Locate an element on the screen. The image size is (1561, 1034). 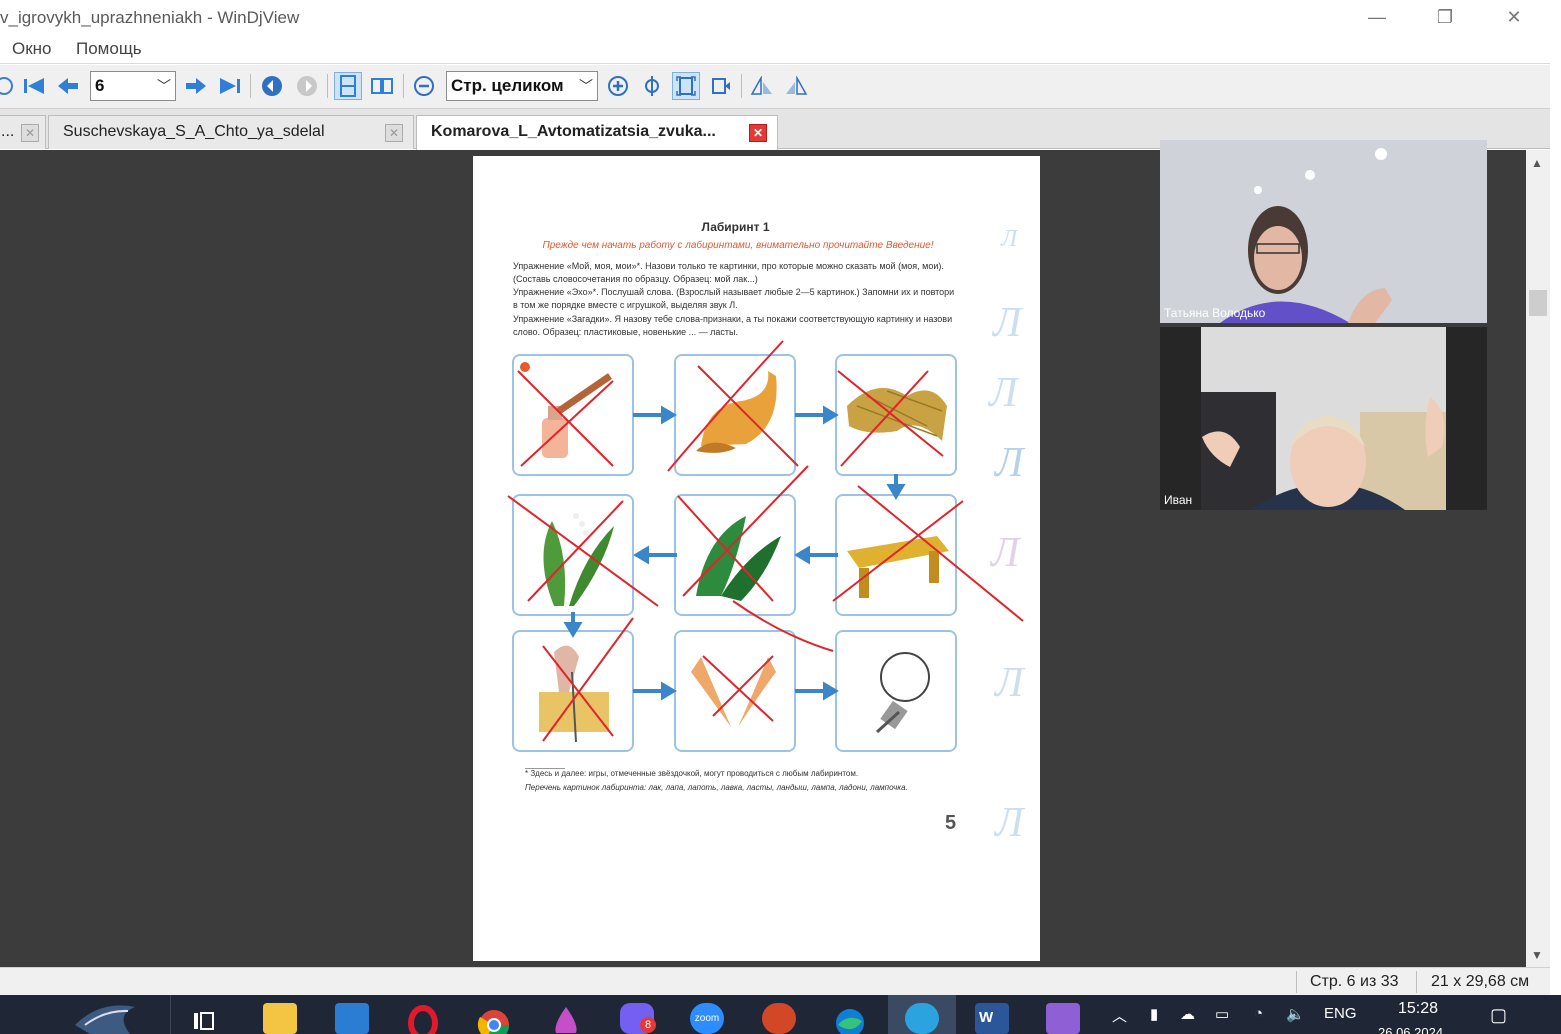
clock-date: 26.06.2024 is located at coordinates (1410, 1029).